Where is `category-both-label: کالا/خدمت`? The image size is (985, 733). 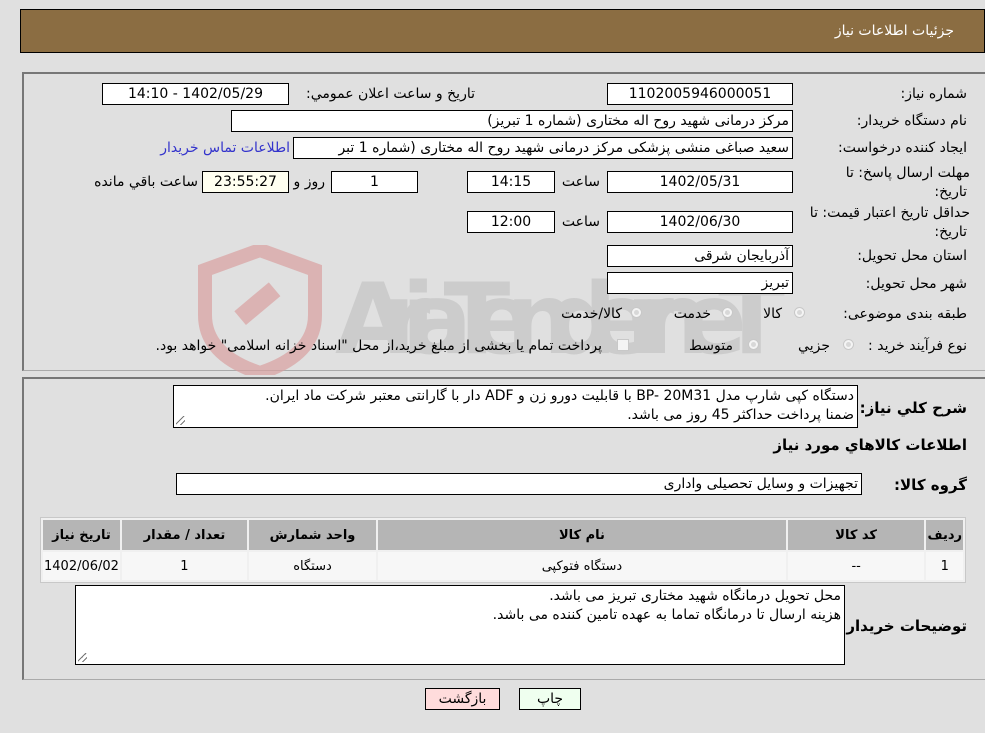 category-both-label: کالا/خدمت is located at coordinates (591, 314).